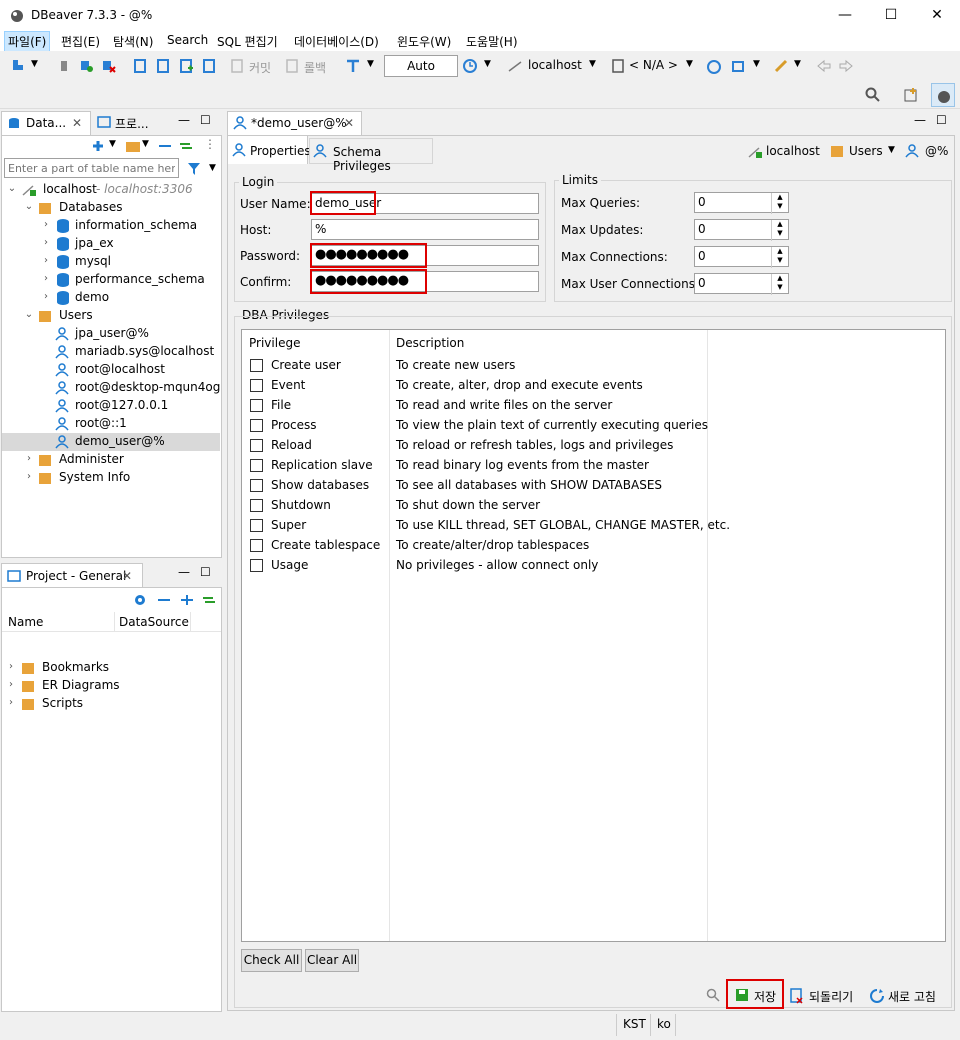 This screenshot has width=960, height=1040. Describe the element at coordinates (133, 146) in the screenshot. I see `new-folder-icon` at that location.